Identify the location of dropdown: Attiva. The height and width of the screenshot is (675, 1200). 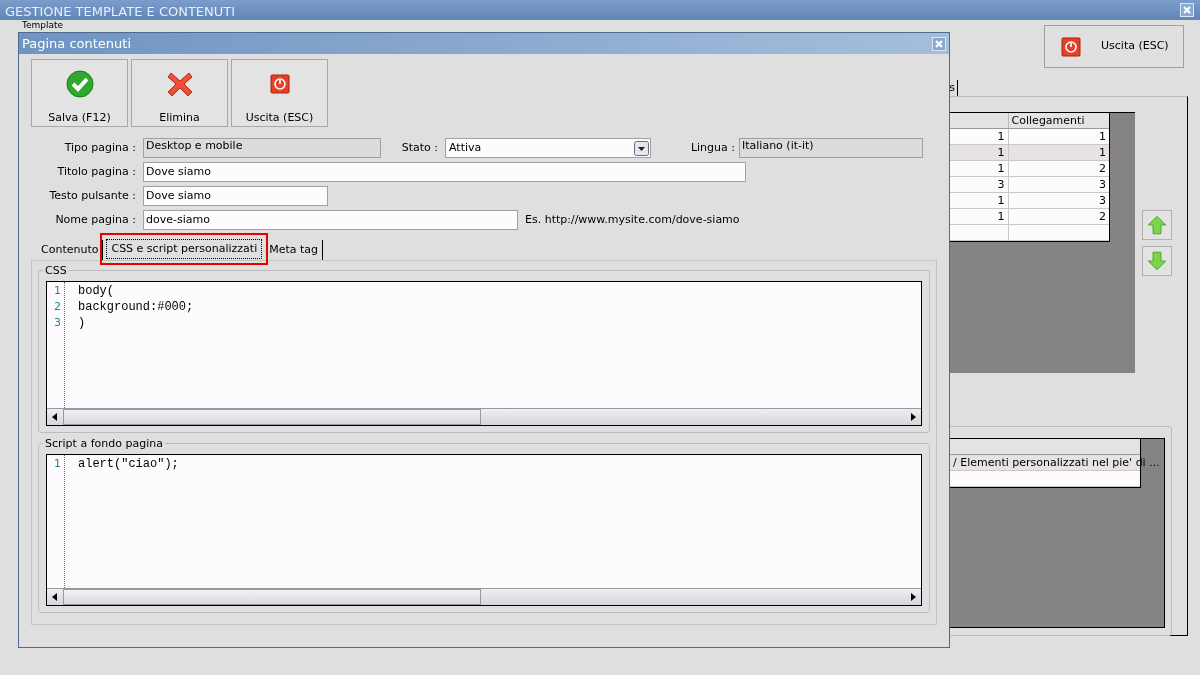
(548, 148).